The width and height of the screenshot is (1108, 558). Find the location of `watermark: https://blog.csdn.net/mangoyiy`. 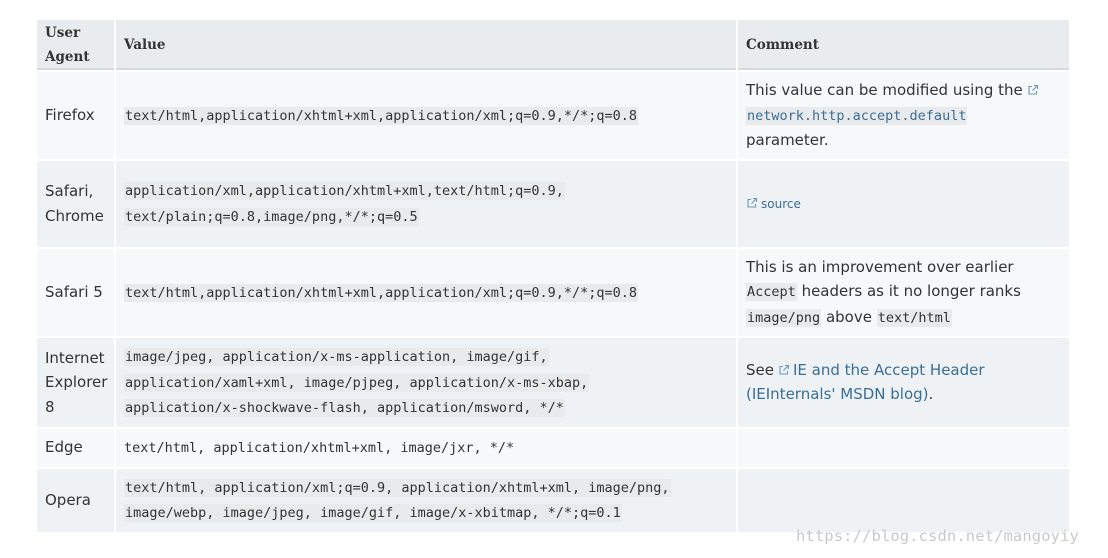

watermark: https://blog.csdn.net/mangoyiy is located at coordinates (937, 536).